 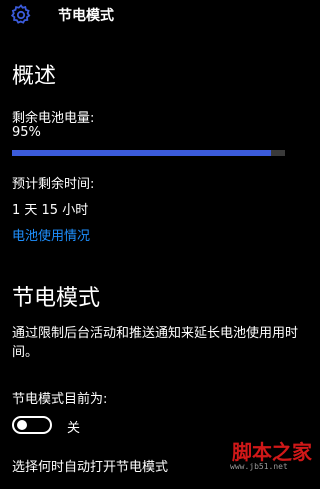 What do you see at coordinates (74, 428) in the screenshot?
I see `toggle-state-label: 关` at bounding box center [74, 428].